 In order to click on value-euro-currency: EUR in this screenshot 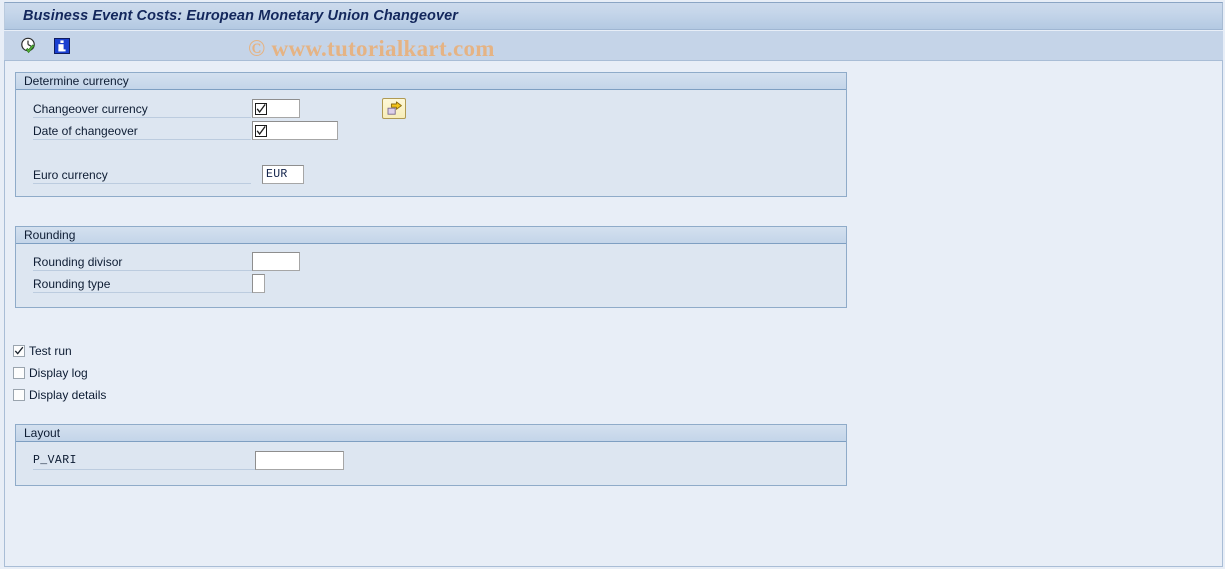, I will do `click(277, 174)`.